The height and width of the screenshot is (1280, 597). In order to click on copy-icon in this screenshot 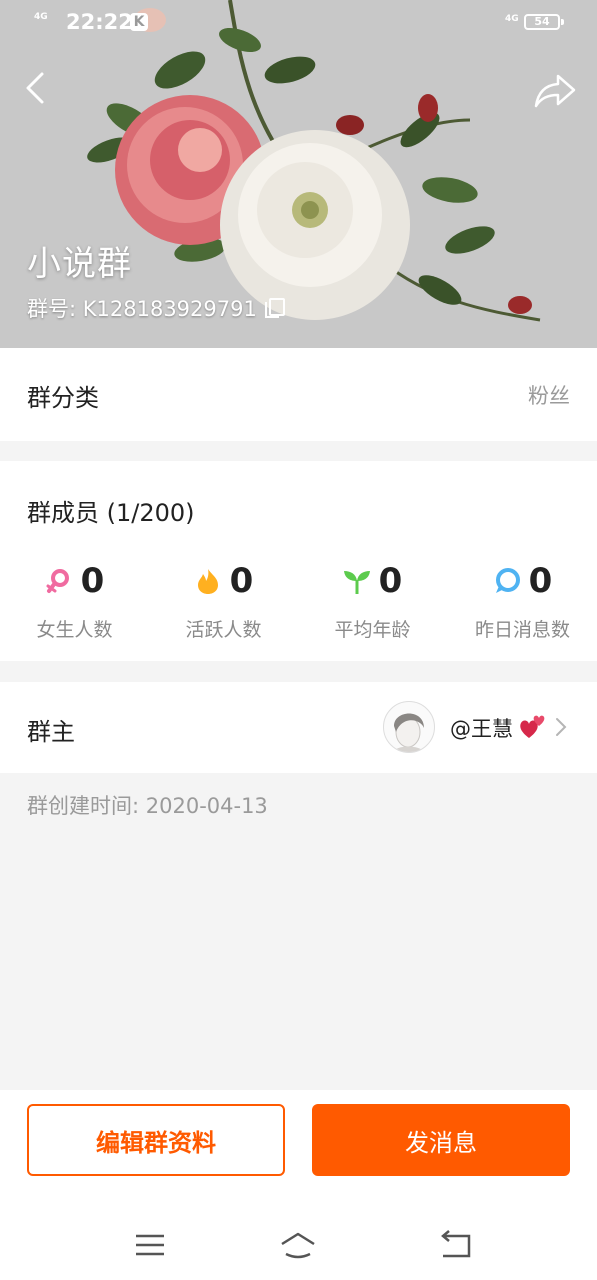, I will do `click(274, 308)`.